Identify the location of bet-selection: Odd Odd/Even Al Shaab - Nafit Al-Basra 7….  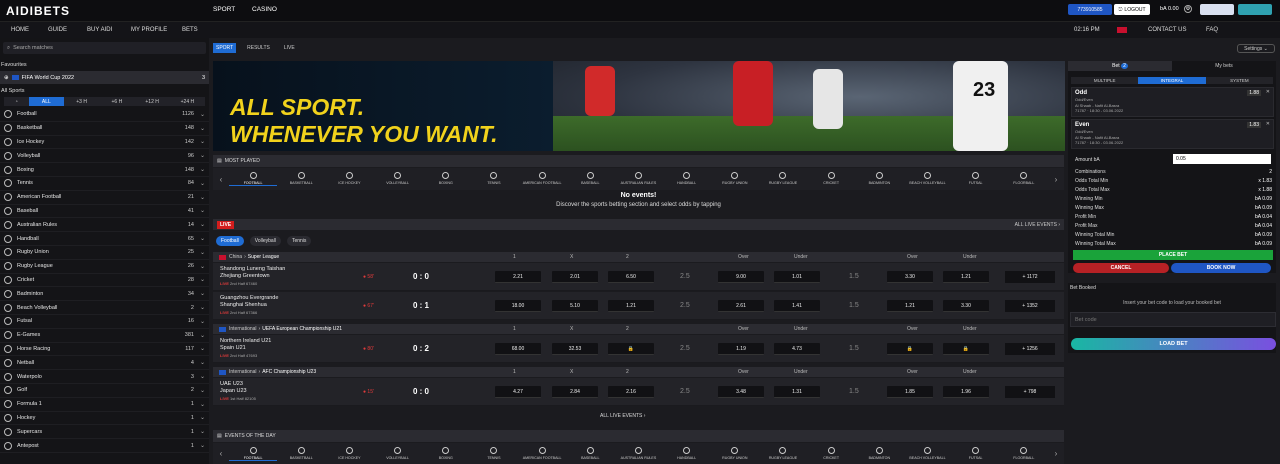
(1172, 102).